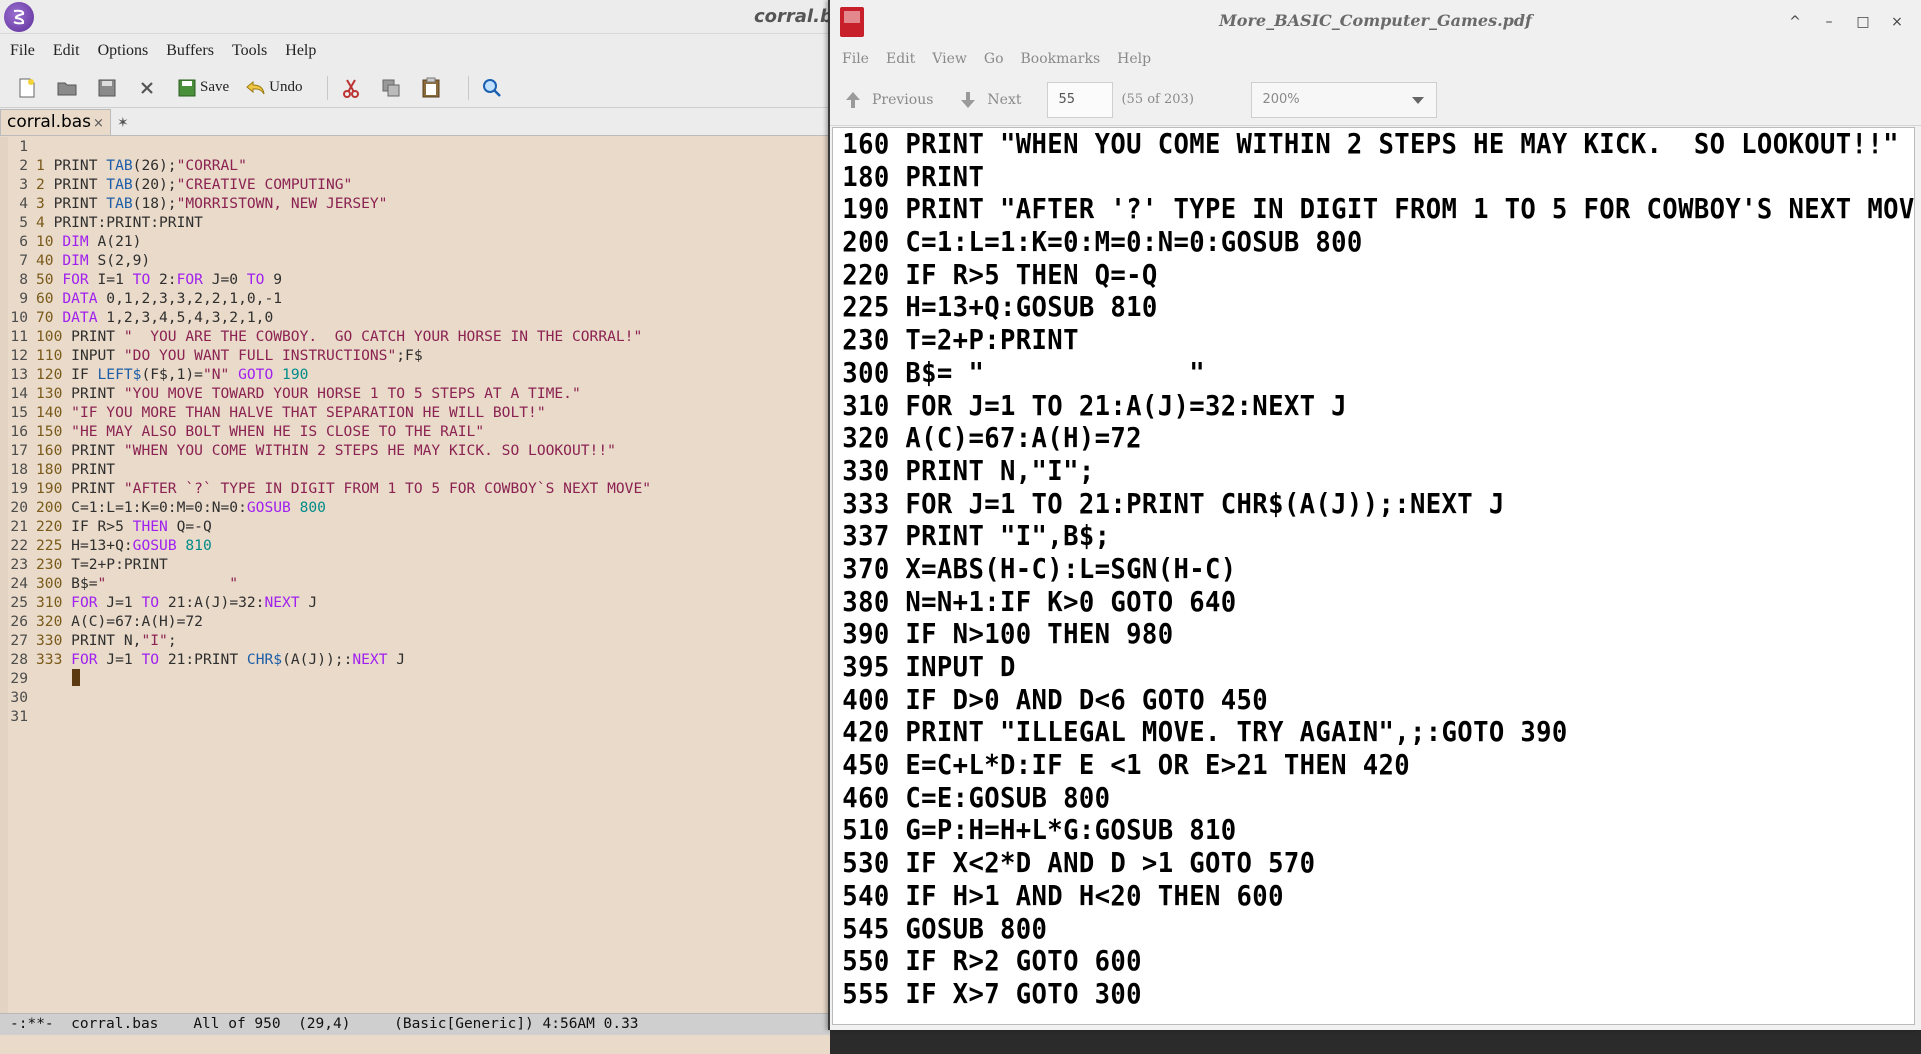 This screenshot has width=1921, height=1054. I want to click on pdf-text-line: 540 IF H>1 AND H<20 THEN 600, so click(1063, 895).